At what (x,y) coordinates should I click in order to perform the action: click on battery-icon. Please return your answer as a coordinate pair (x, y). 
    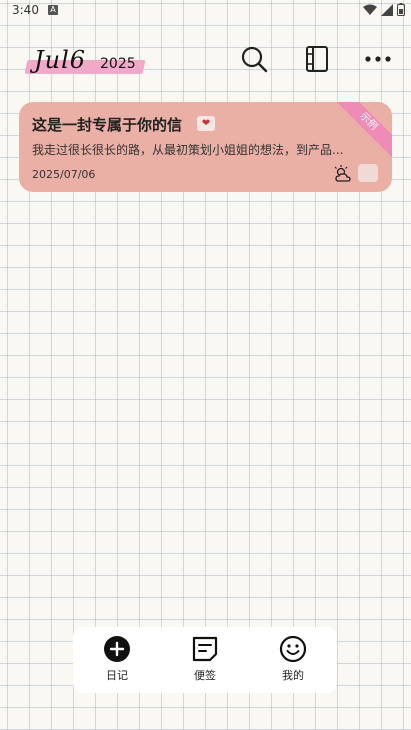
    Looking at the image, I should click on (401, 9).